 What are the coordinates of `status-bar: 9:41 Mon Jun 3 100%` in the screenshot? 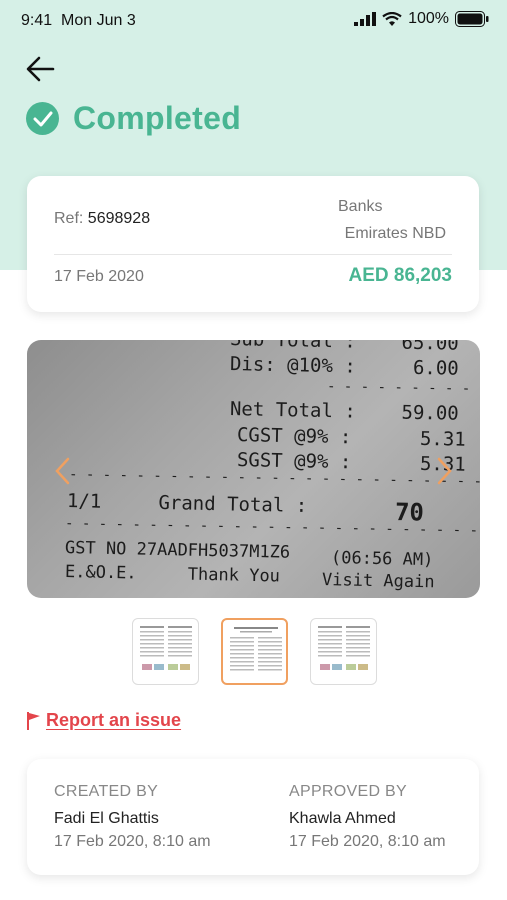 It's located at (253, 22).